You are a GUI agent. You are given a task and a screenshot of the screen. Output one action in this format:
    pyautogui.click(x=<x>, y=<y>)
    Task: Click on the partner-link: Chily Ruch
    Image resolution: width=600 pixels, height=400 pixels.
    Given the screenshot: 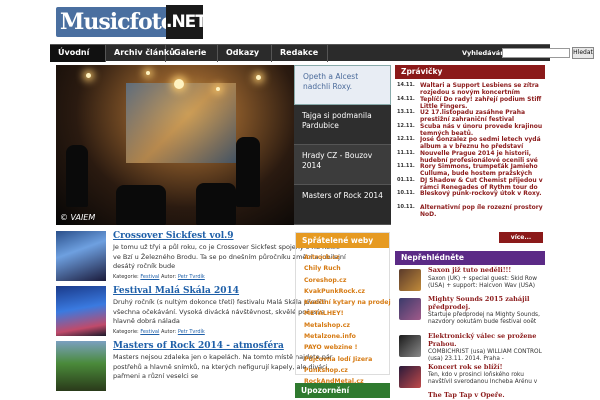 What is the action you would take?
    pyautogui.click(x=342, y=268)
    